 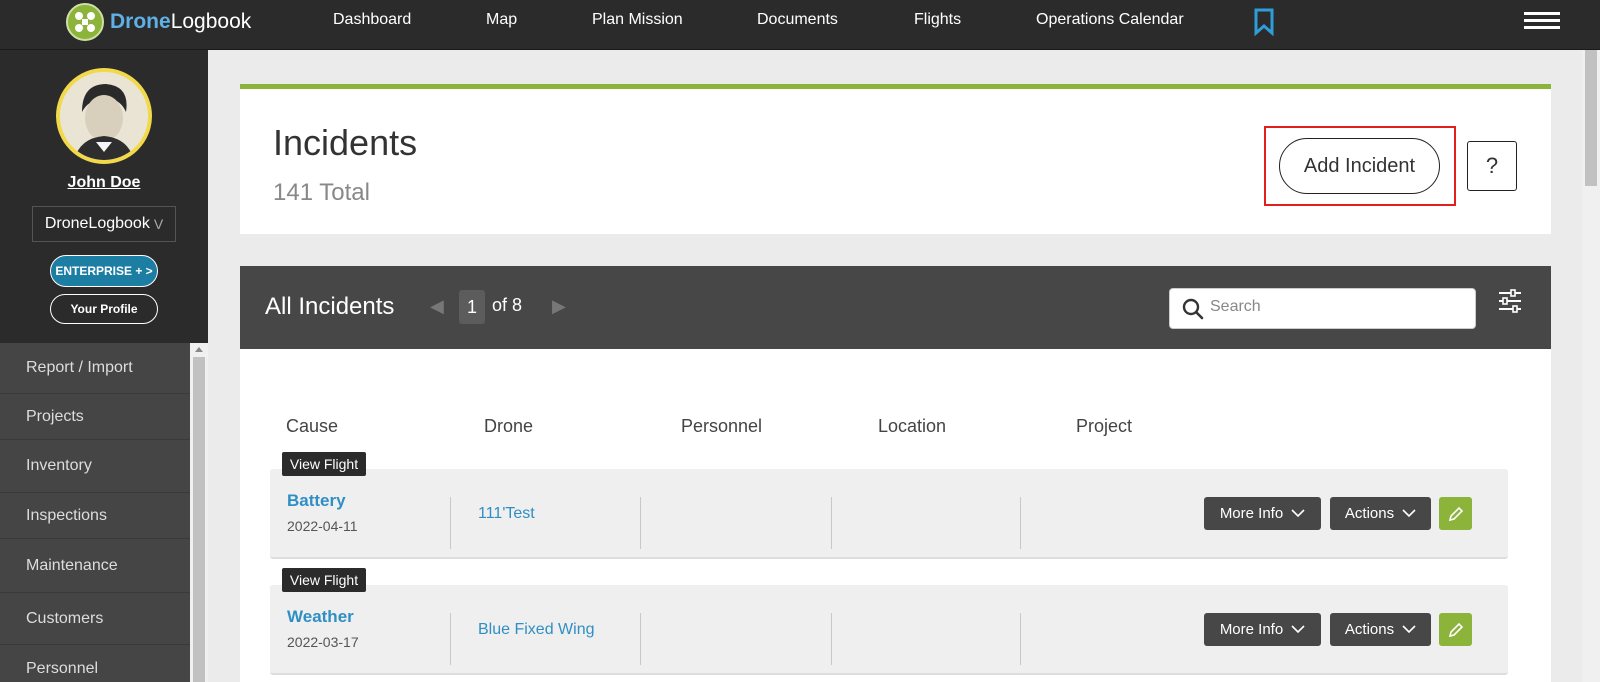 What do you see at coordinates (104, 309) in the screenshot?
I see `your-profile-button: Your Profile` at bounding box center [104, 309].